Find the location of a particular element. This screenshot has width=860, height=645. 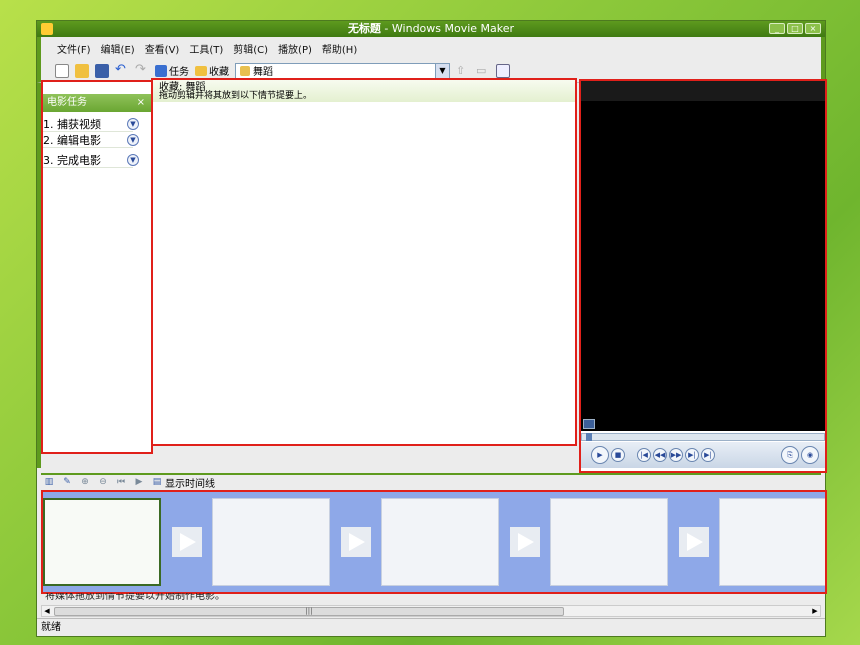

up-folder-icon: ⇧ is located at coordinates (463, 71).